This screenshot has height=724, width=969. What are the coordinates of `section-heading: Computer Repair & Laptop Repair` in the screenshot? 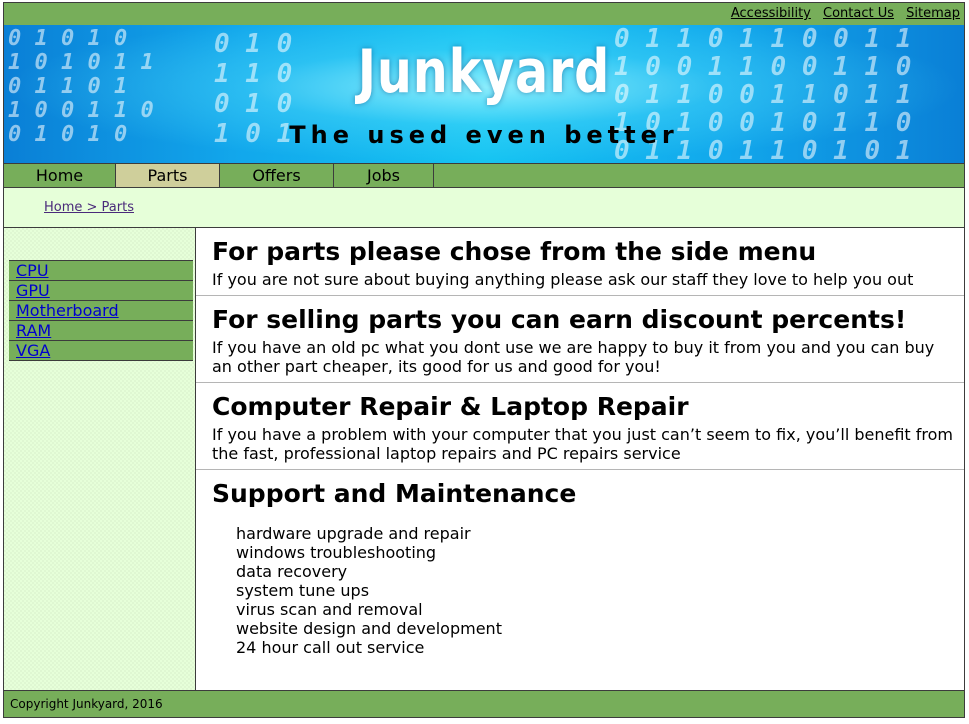 It's located at (450, 406).